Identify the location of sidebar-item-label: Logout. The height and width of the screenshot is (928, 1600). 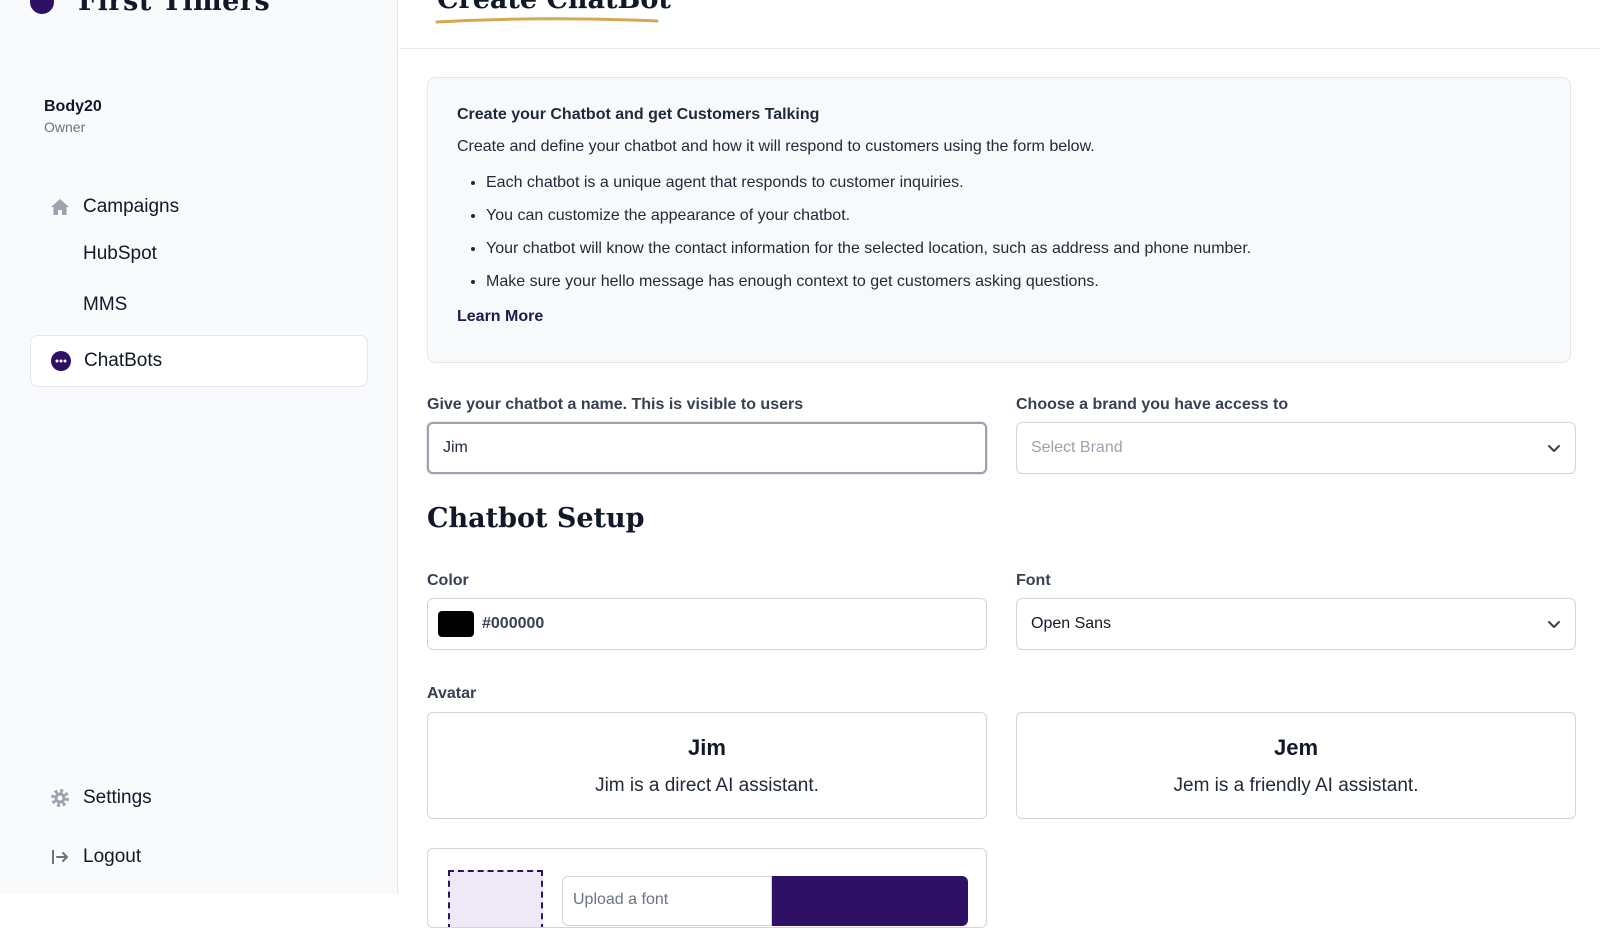
(112, 856).